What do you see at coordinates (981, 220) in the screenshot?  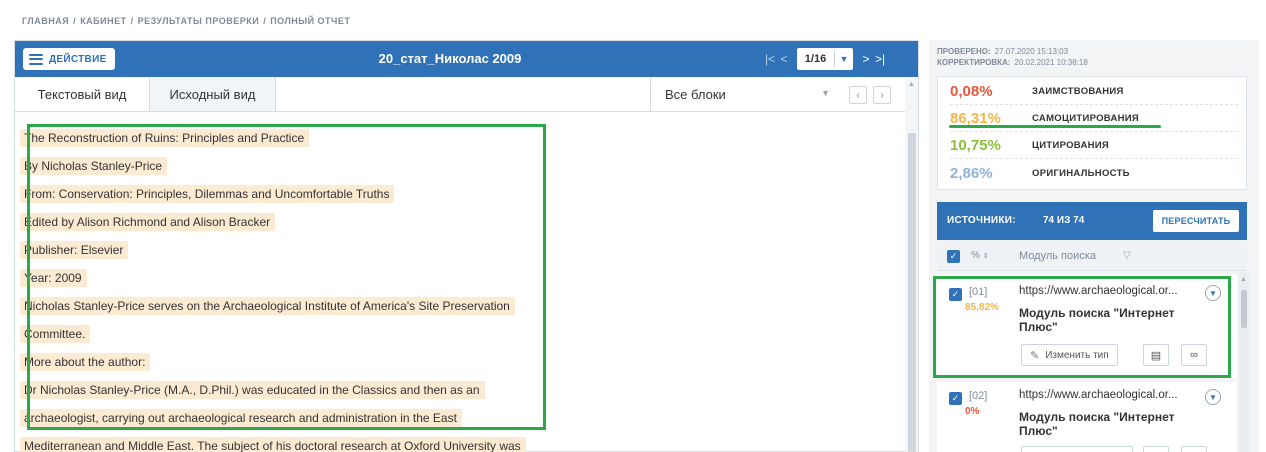 I see `sources-title: ИСТОЧНИКИ:` at bounding box center [981, 220].